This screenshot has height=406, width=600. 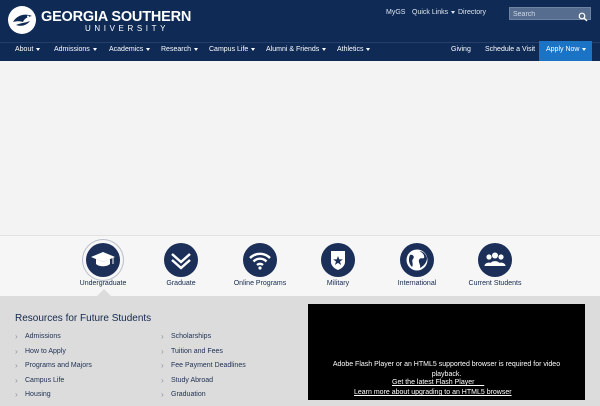 I want to click on schedule-visit-link: Schedule a Visit, so click(x=510, y=49).